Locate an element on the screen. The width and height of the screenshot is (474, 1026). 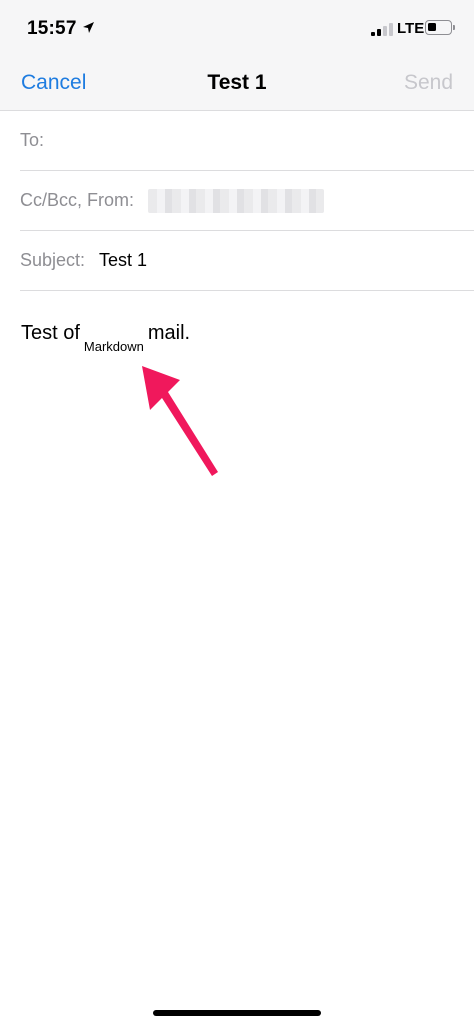
home-indicator is located at coordinates (237, 1013).